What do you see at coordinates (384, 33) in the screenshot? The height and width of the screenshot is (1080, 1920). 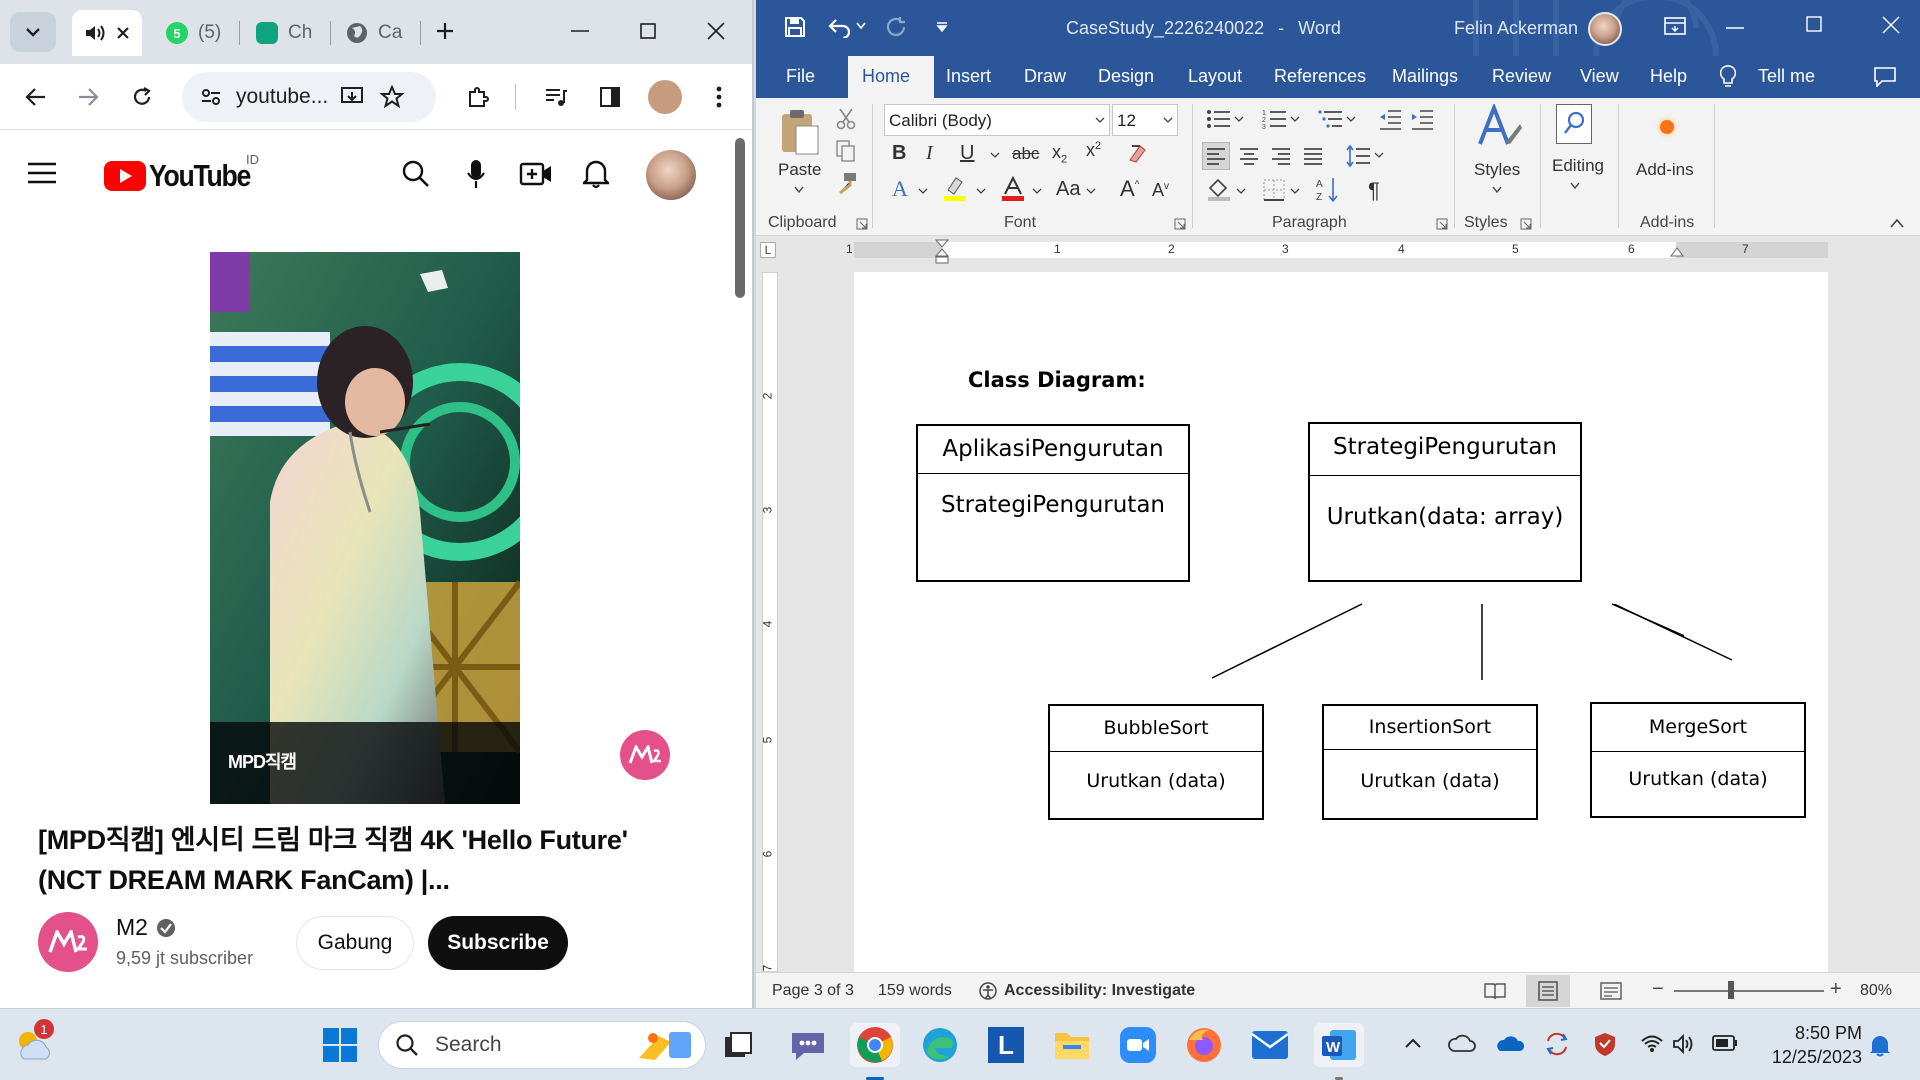 I see `tab-globe: Ca` at bounding box center [384, 33].